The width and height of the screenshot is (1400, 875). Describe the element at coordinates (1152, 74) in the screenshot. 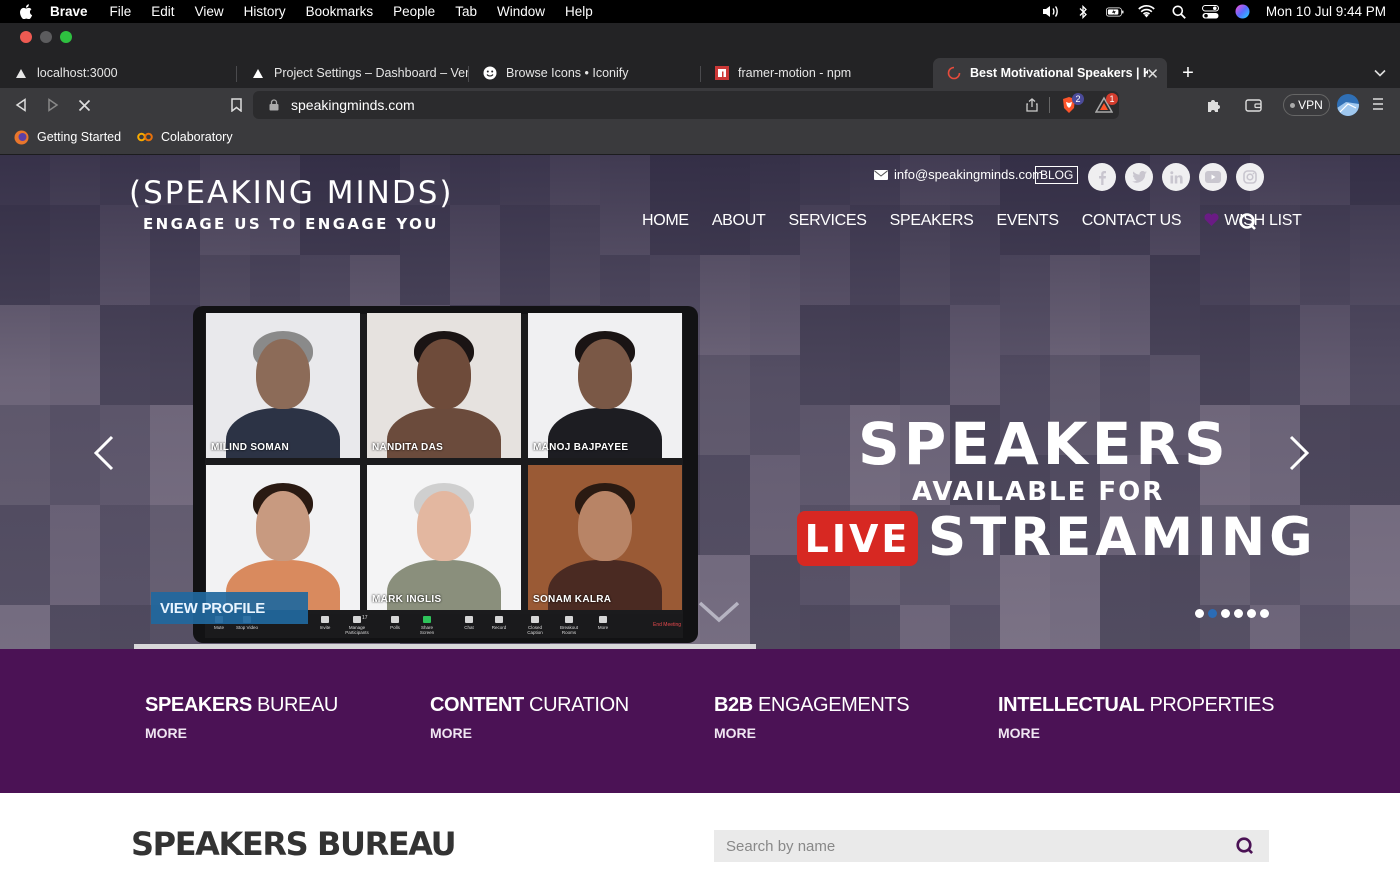

I see `close-tab-icon: ✕` at that location.